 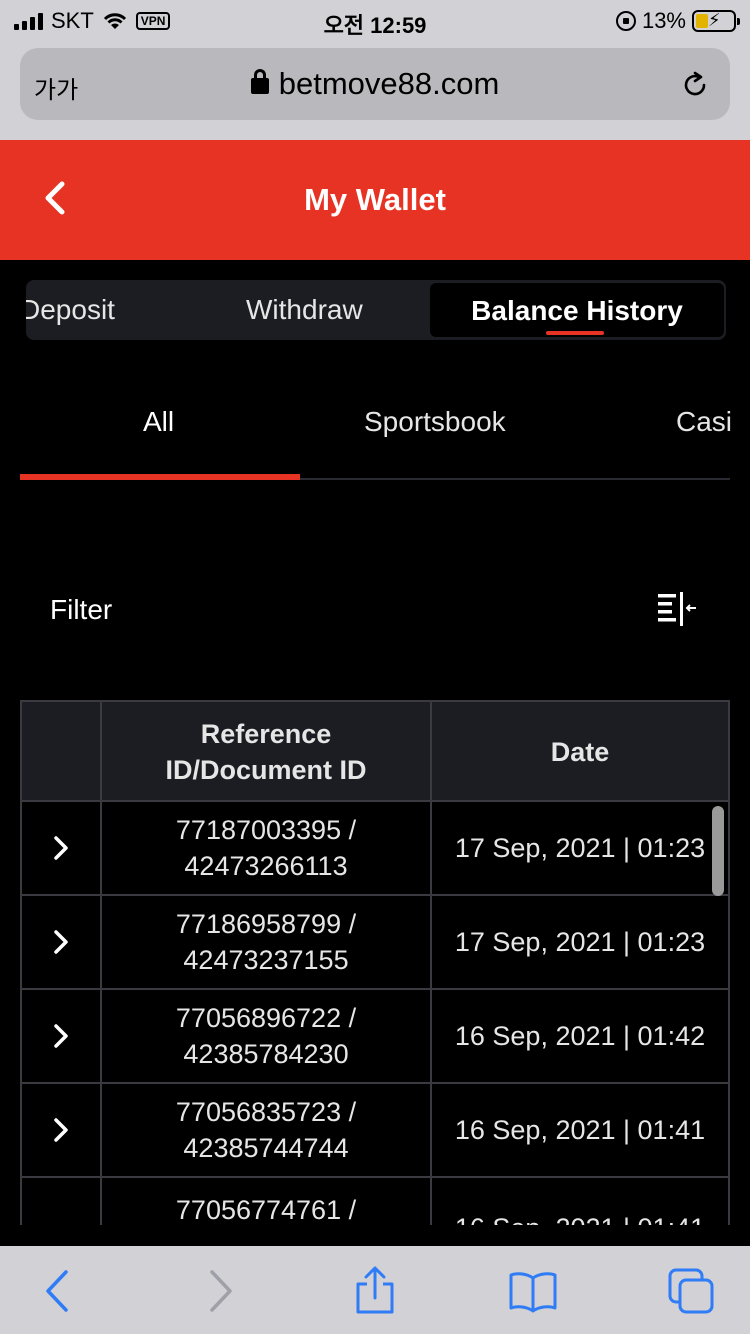 What do you see at coordinates (376, 1201) in the screenshot?
I see `table-row: 77056774761 / 16 Sep, 2021 | 01:41` at bounding box center [376, 1201].